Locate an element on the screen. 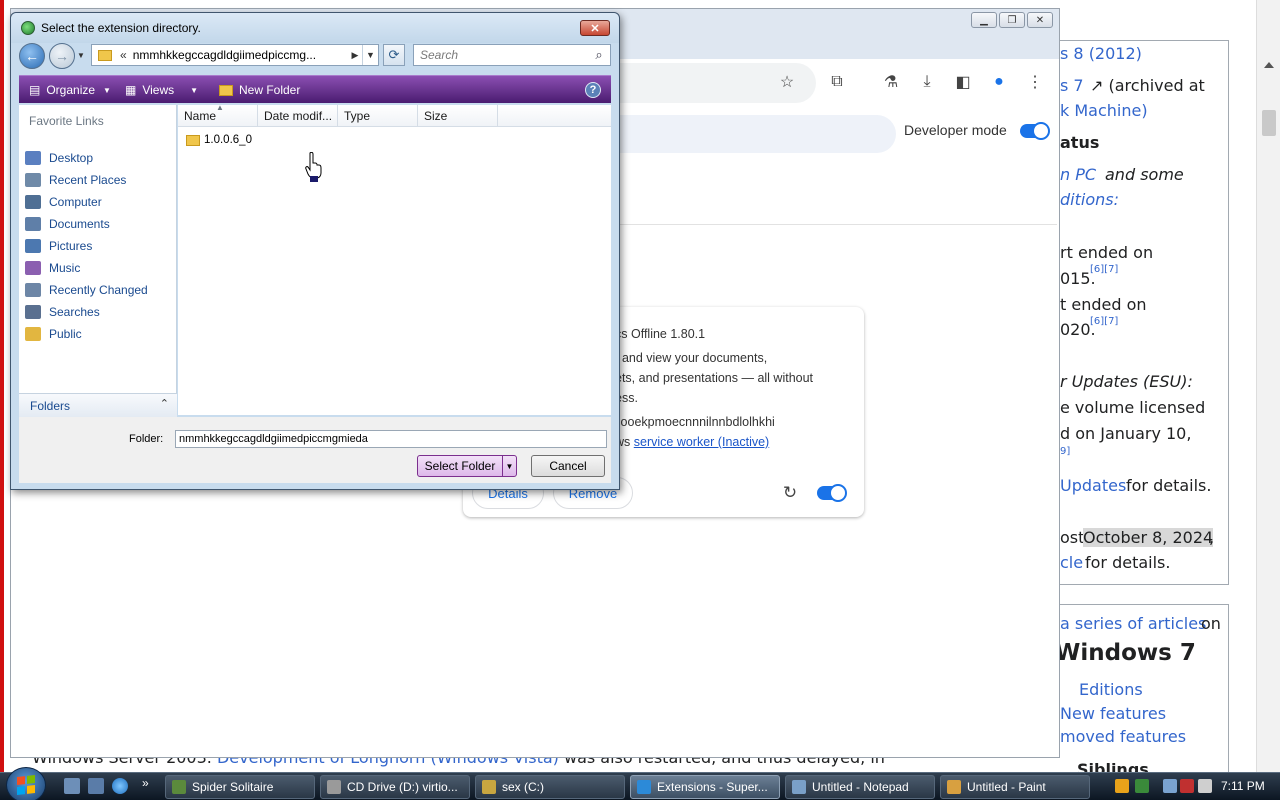 The image size is (1280, 800). address-bar: « nmmhkkegccagdldgiimedpiccmg... ▶ ▼ is located at coordinates (235, 55).